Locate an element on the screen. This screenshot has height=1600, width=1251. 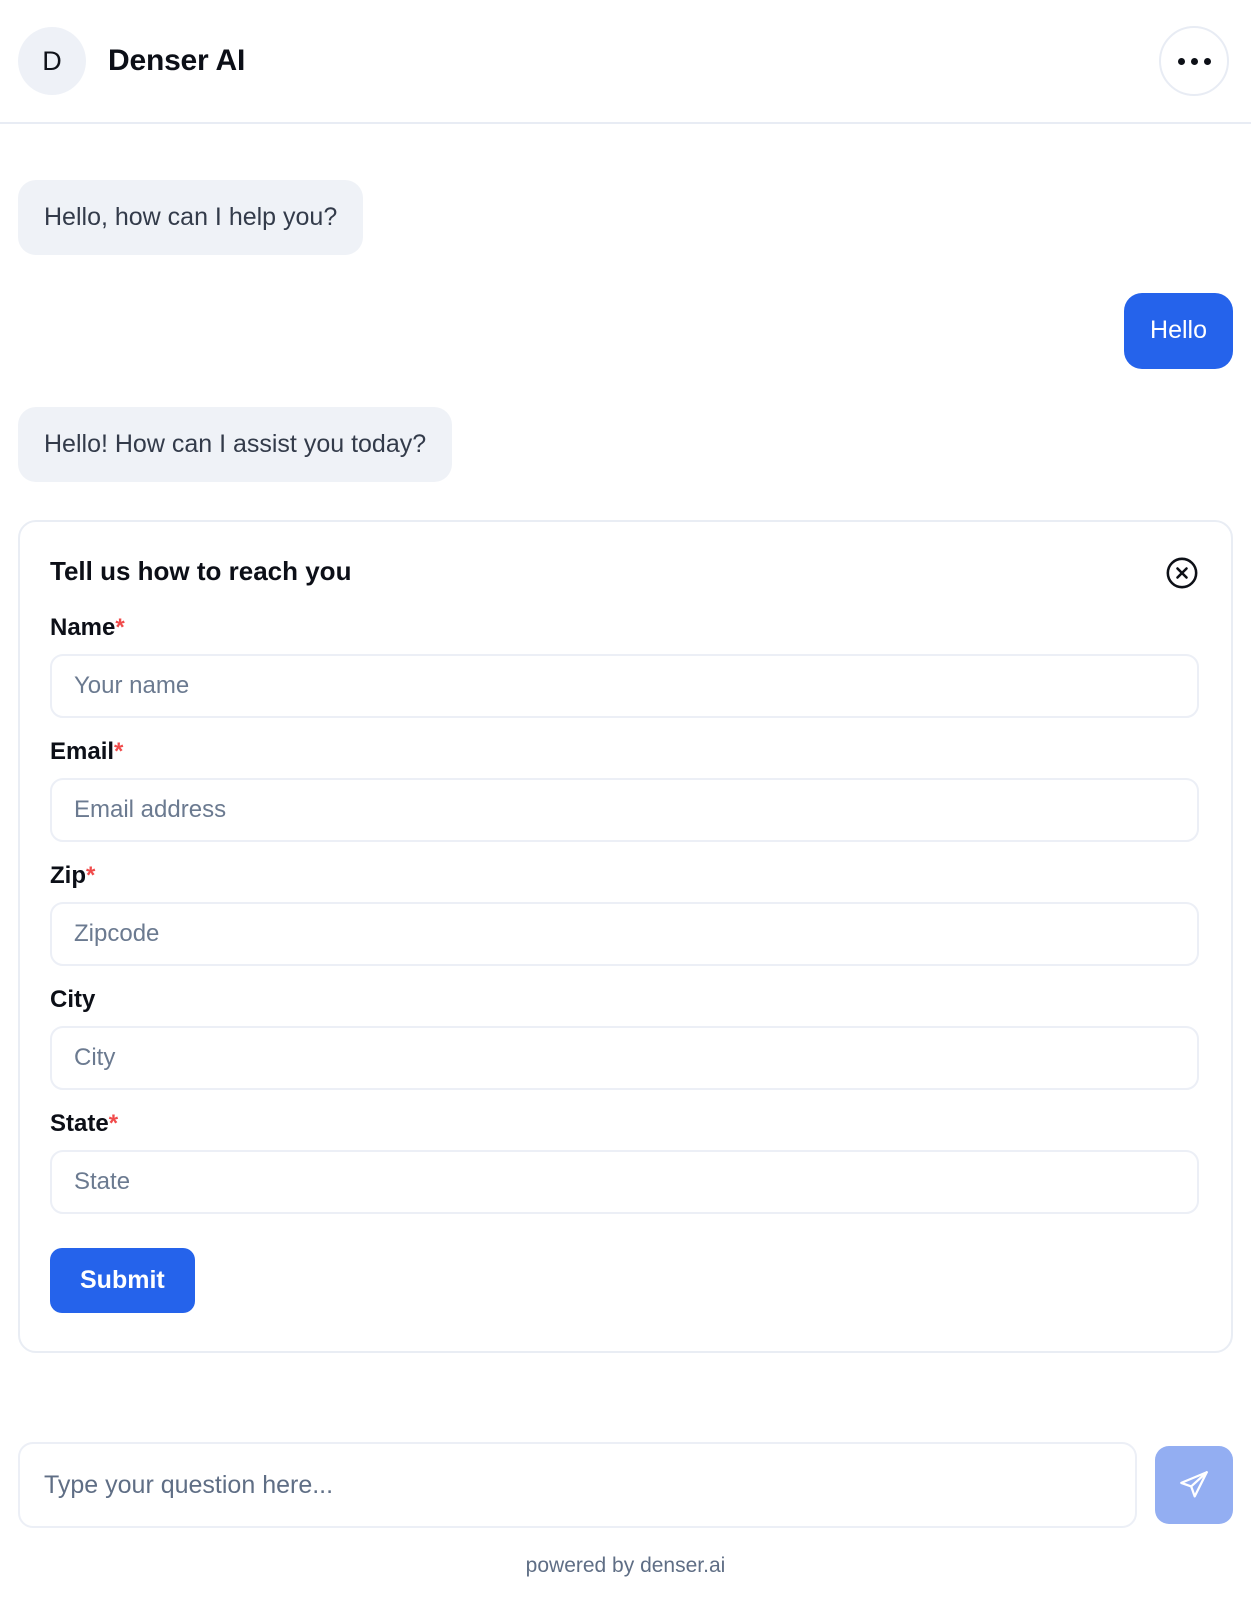
field-label-email: Email* is located at coordinates (624, 752).